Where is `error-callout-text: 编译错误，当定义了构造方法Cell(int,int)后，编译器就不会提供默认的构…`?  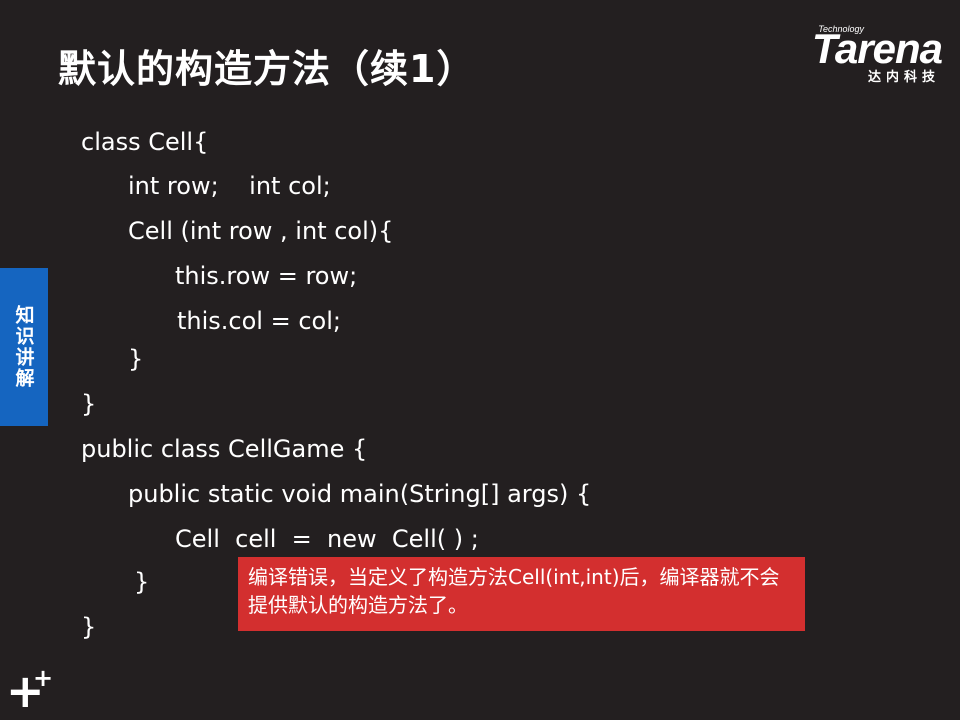
error-callout-text: 编译错误，当定义了构造方法Cell(int,int)后，编译器就不会提供默认的构… is located at coordinates (514, 591).